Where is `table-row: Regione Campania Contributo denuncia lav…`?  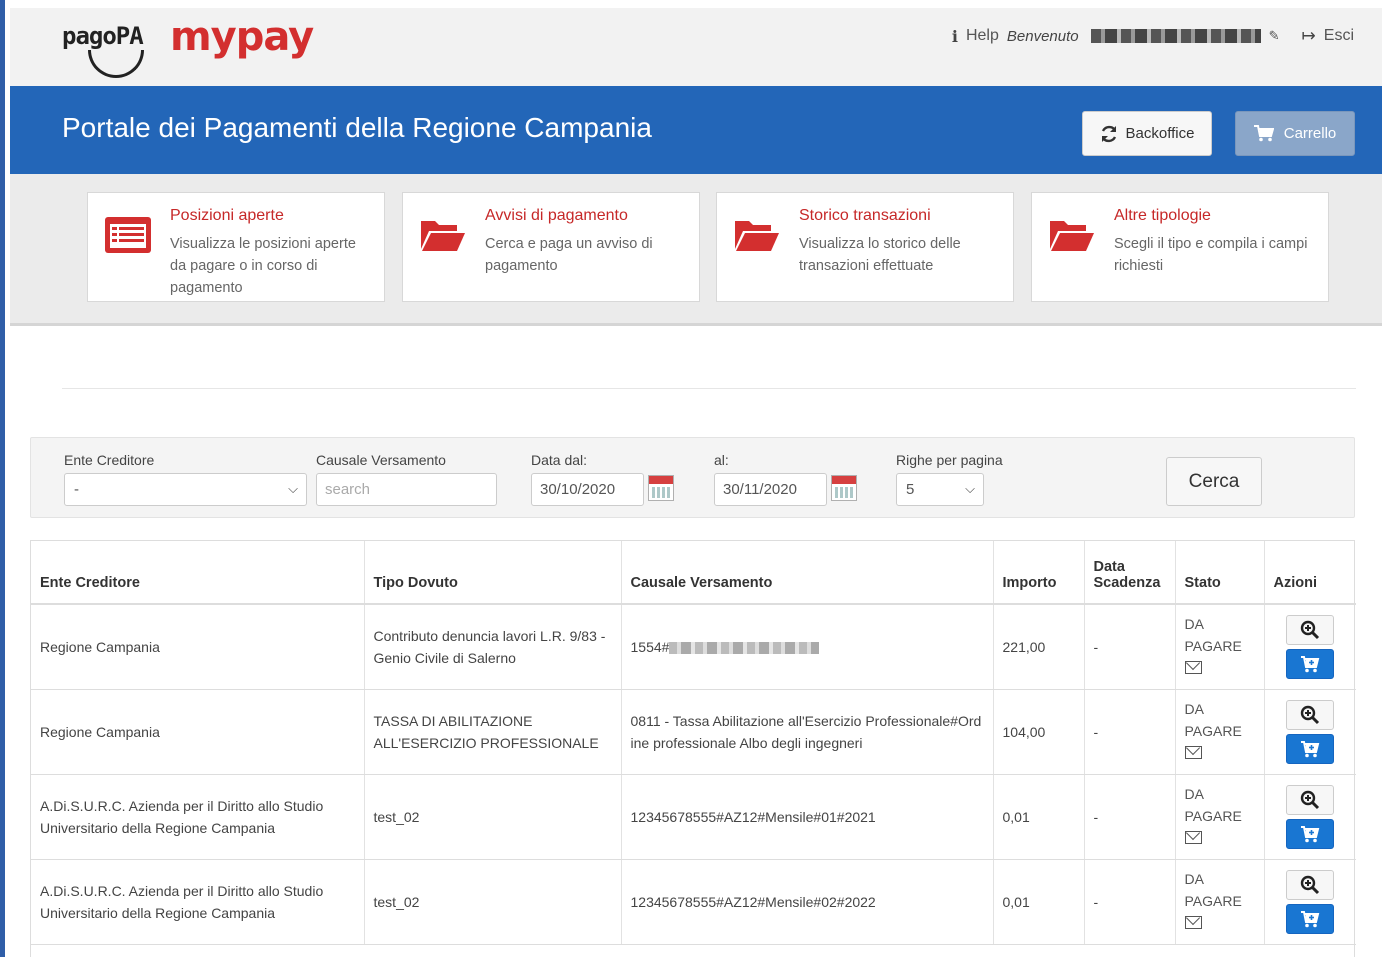 table-row: Regione Campania Contributo denuncia lav… is located at coordinates (693, 647).